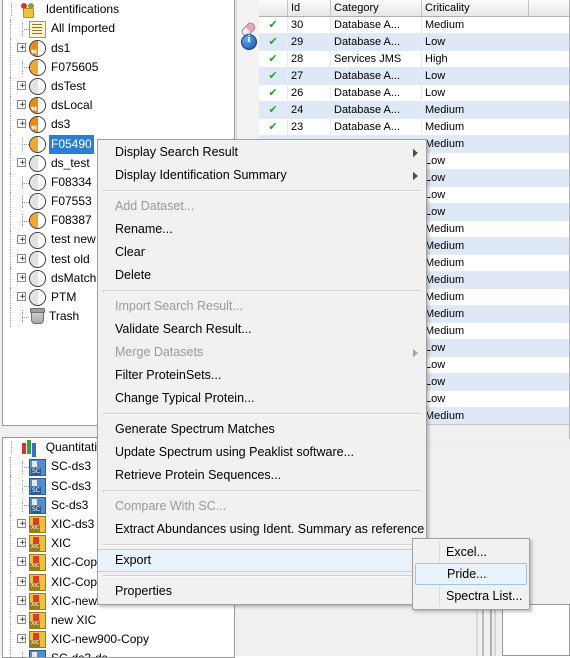 Image resolution: width=570 pixels, height=658 pixels. Describe the element at coordinates (262, 275) in the screenshot. I see `menu-item: Delete` at that location.